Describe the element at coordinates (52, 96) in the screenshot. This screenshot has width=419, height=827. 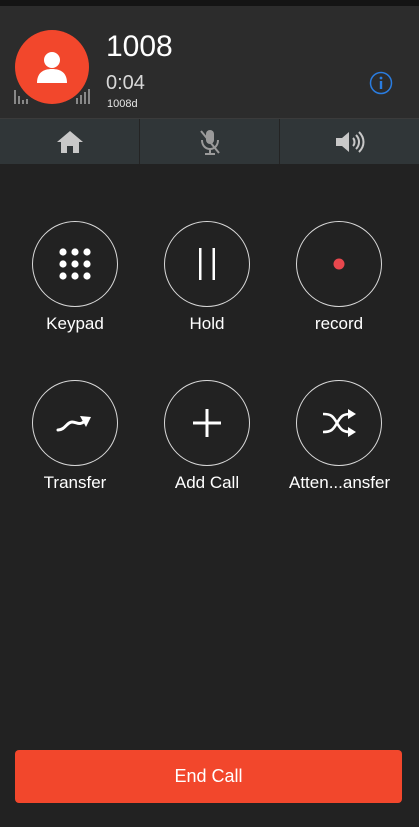
I see `signal-bars-icon` at that location.